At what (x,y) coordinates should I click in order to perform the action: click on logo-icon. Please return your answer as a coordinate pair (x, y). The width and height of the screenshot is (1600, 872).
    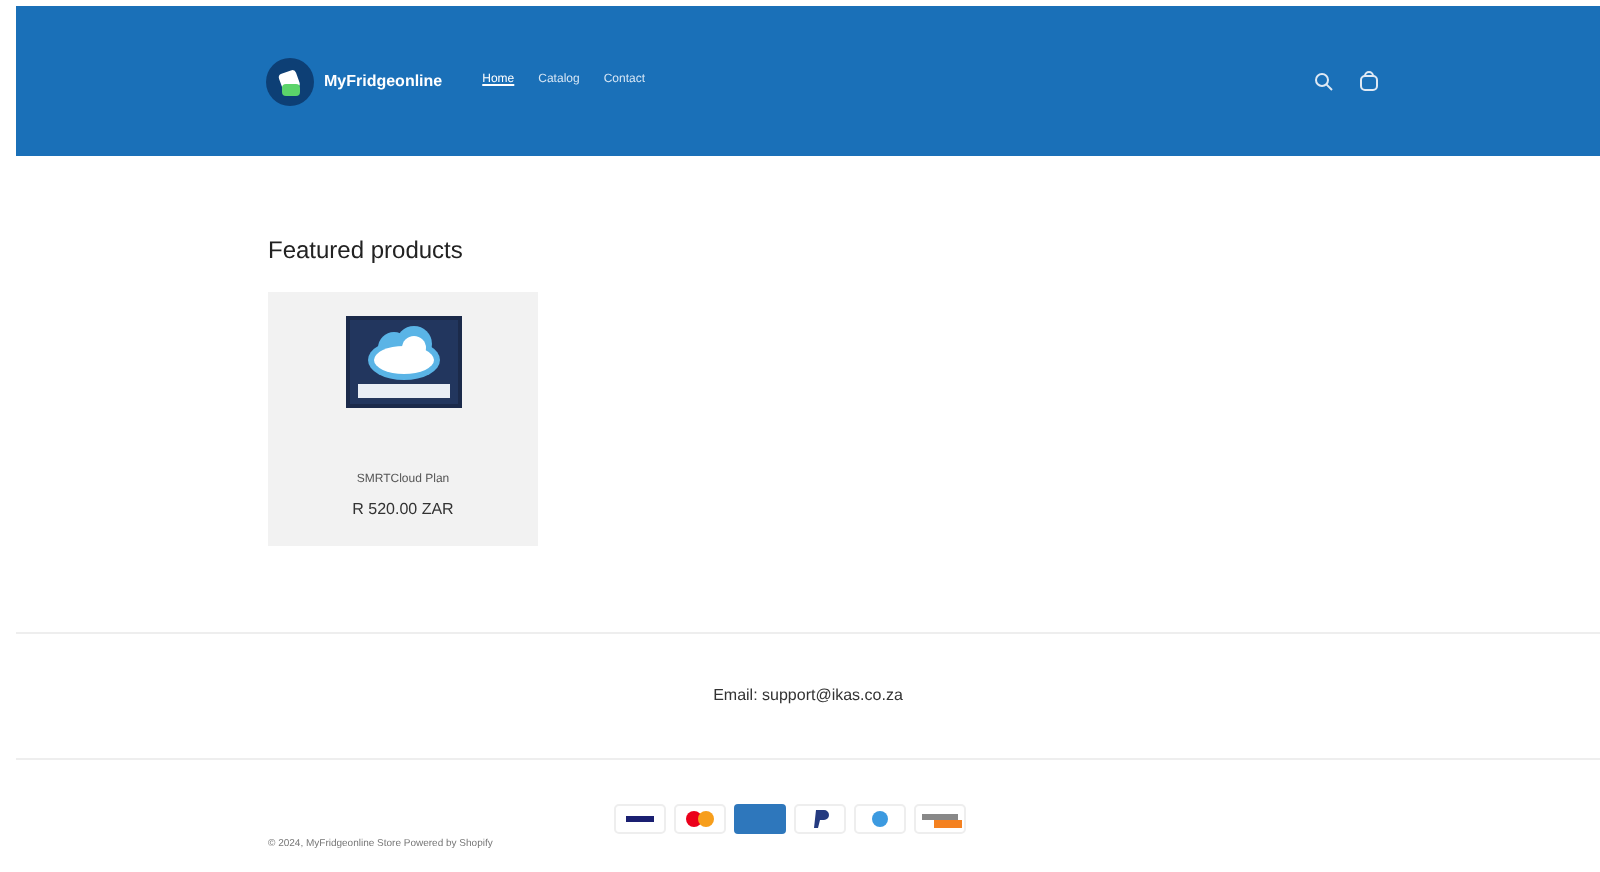
    Looking at the image, I should click on (290, 81).